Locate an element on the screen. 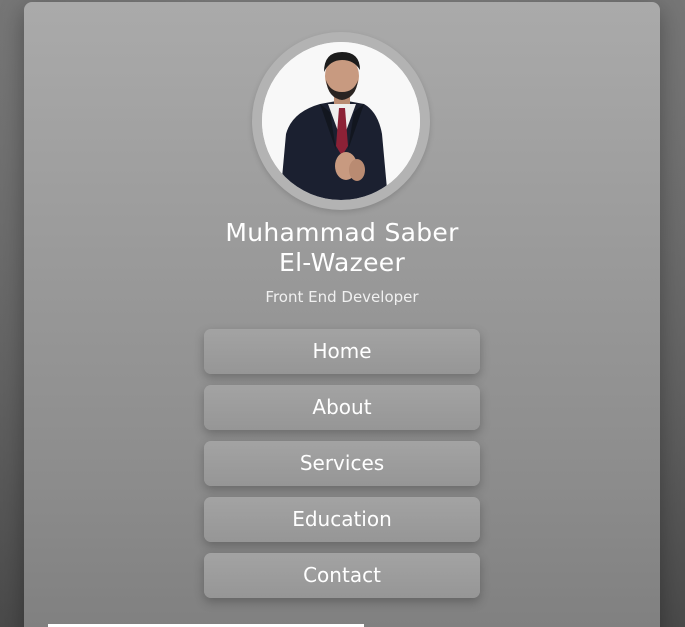 The height and width of the screenshot is (627, 685). profile-name-line1: Muhammad Saber is located at coordinates (342, 232).